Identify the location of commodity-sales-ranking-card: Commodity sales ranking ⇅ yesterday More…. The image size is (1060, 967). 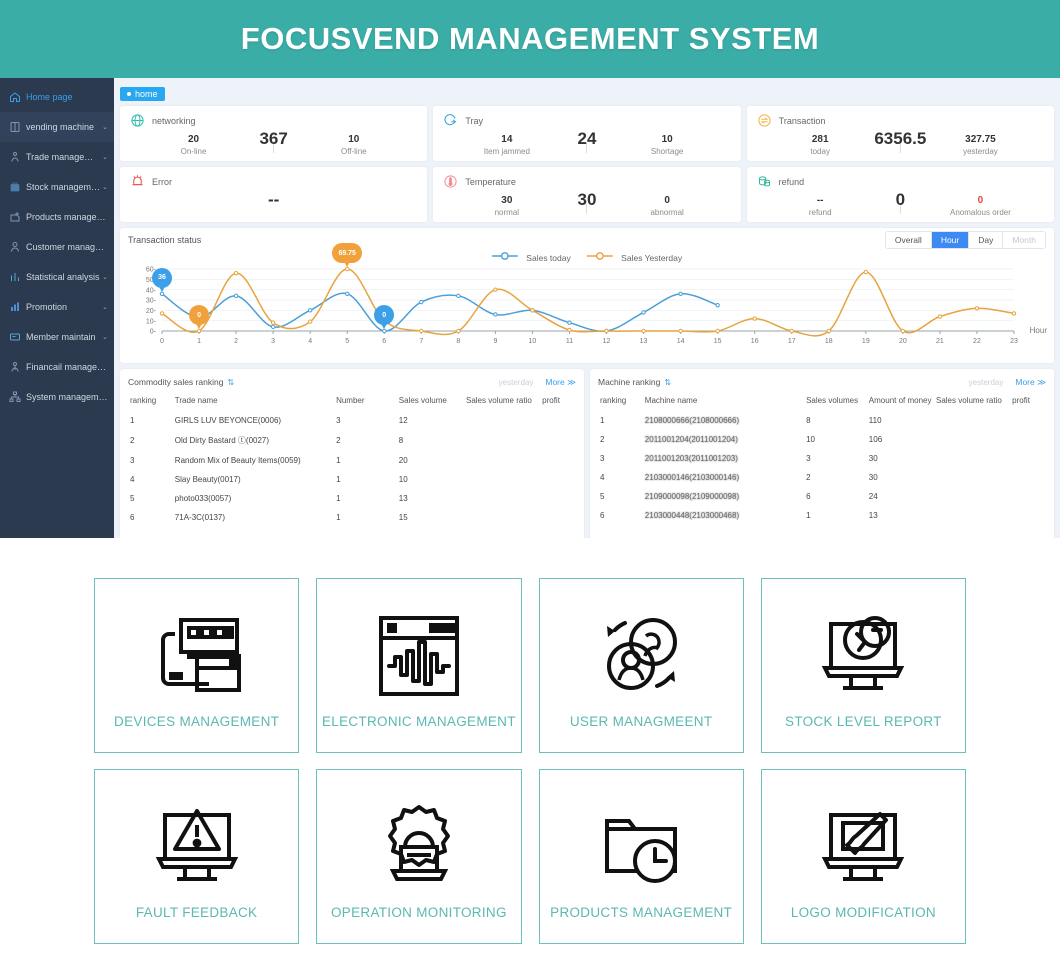
(352, 453).